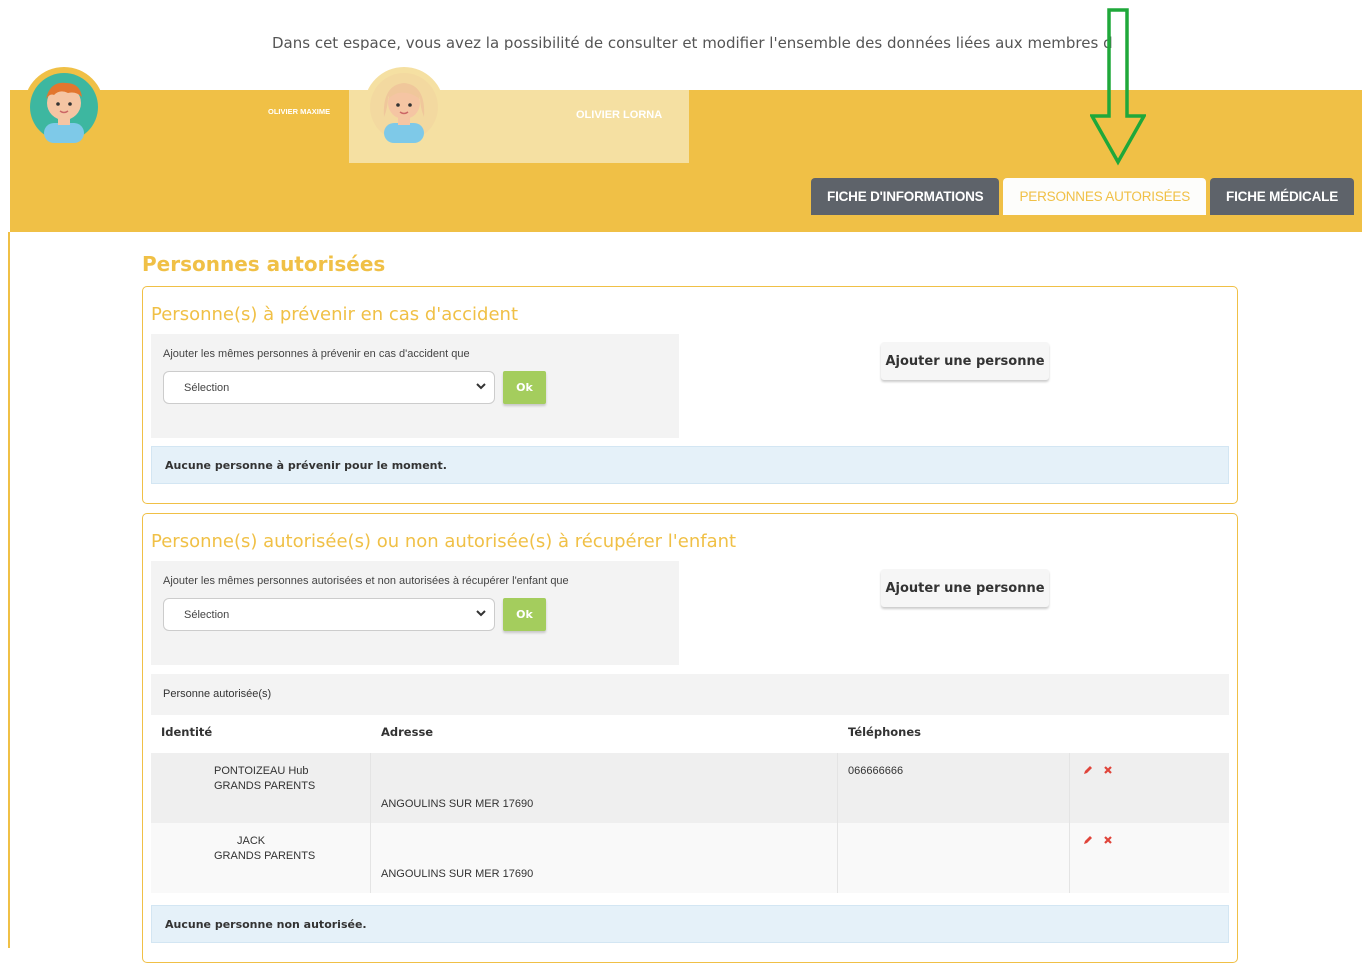  I want to click on table-caption: Personne autorisée(s), so click(690, 694).